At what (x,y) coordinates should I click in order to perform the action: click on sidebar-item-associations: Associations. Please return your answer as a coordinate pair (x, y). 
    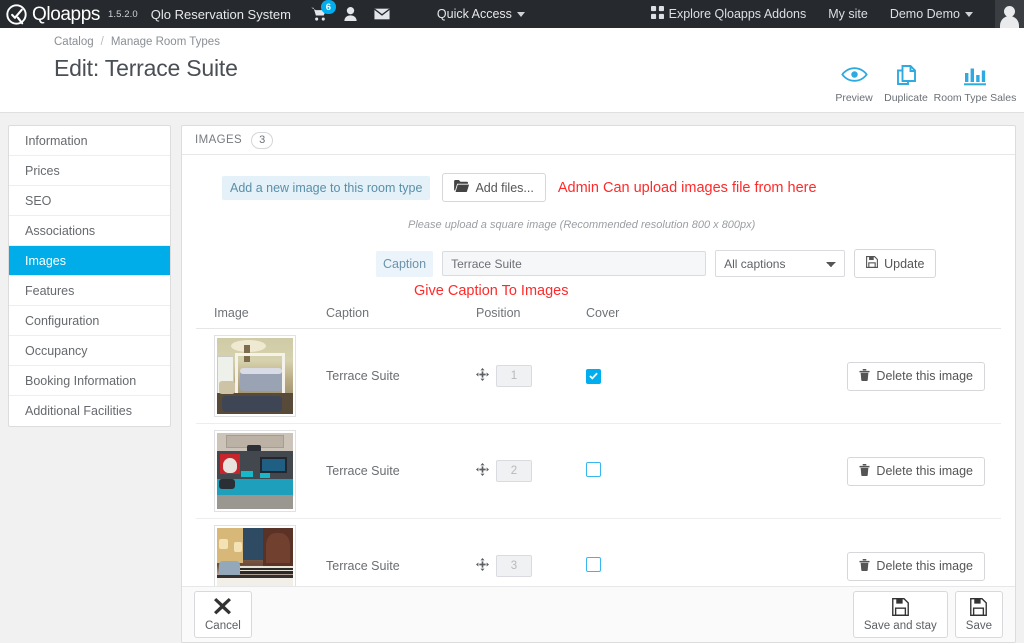
    Looking at the image, I should click on (89, 231).